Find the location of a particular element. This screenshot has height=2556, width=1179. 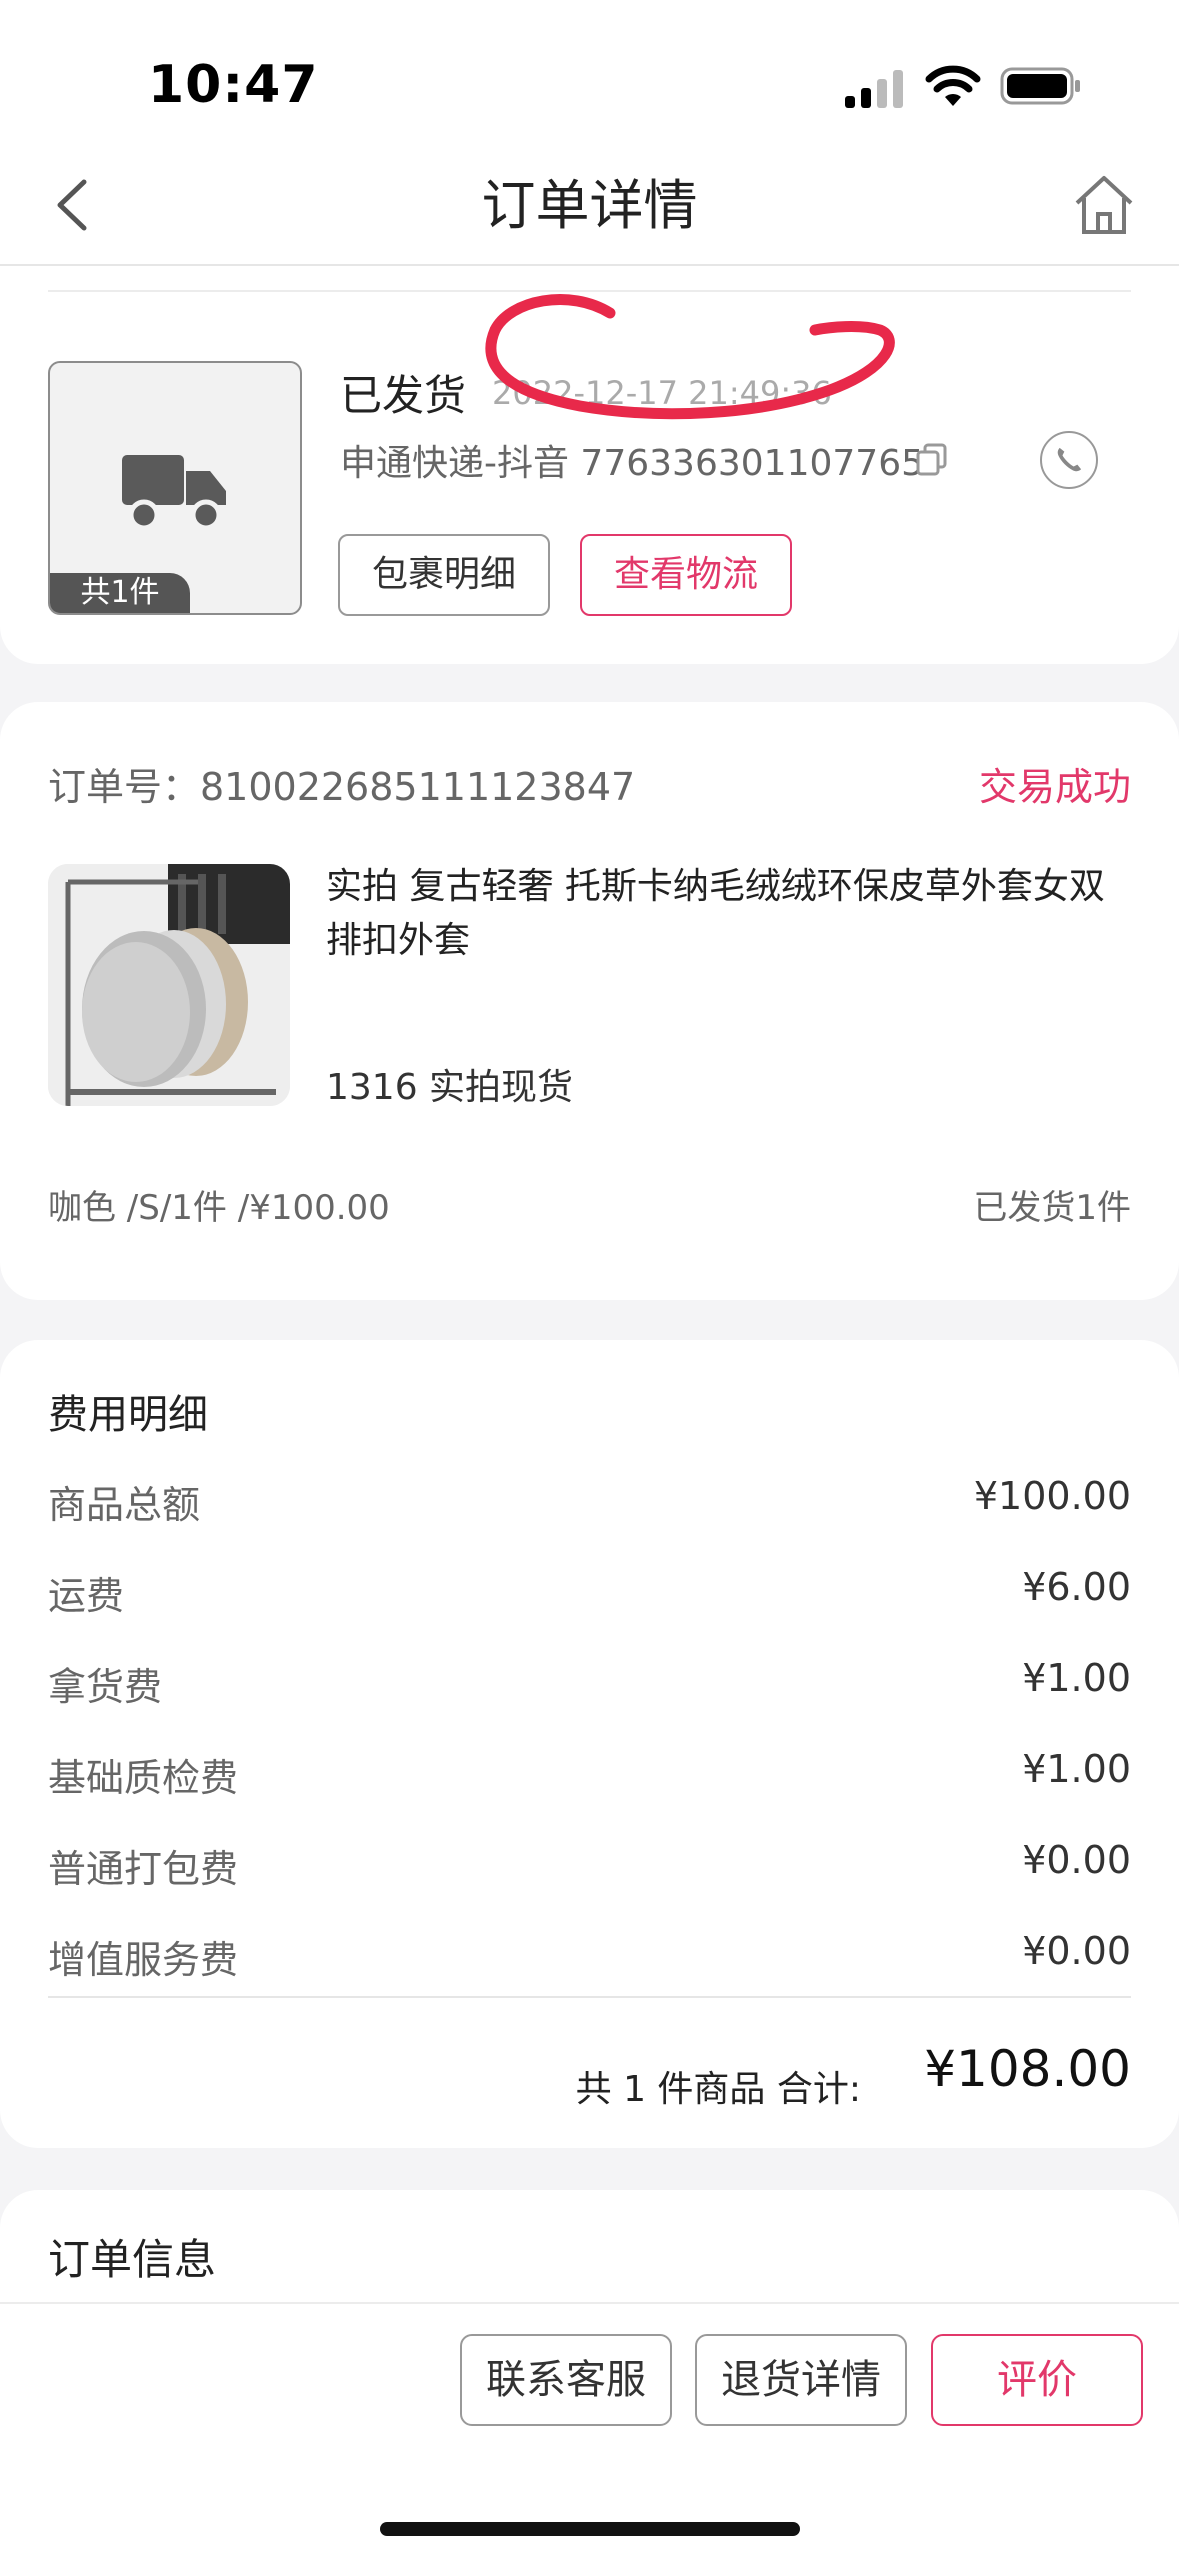

status-time: 10:47 is located at coordinates (233, 85).